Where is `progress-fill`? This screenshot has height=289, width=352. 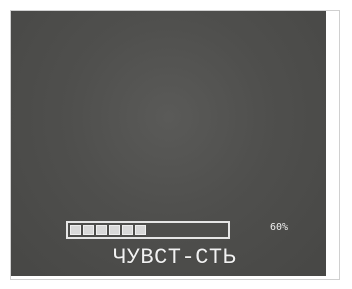 progress-fill is located at coordinates (108, 230).